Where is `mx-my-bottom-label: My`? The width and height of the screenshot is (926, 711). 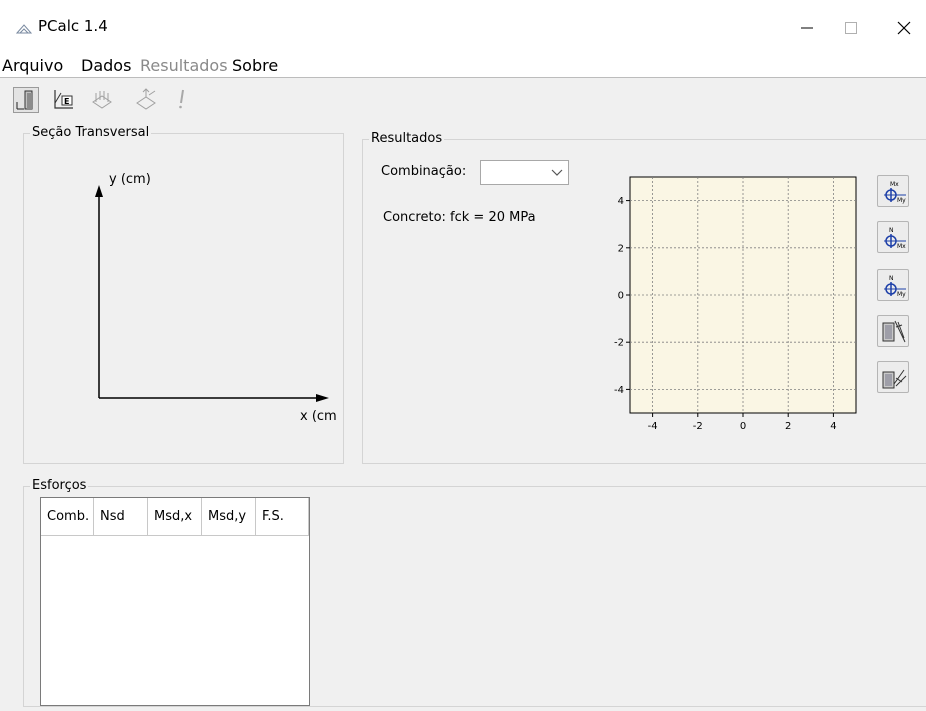 mx-my-bottom-label: My is located at coordinates (901, 200).